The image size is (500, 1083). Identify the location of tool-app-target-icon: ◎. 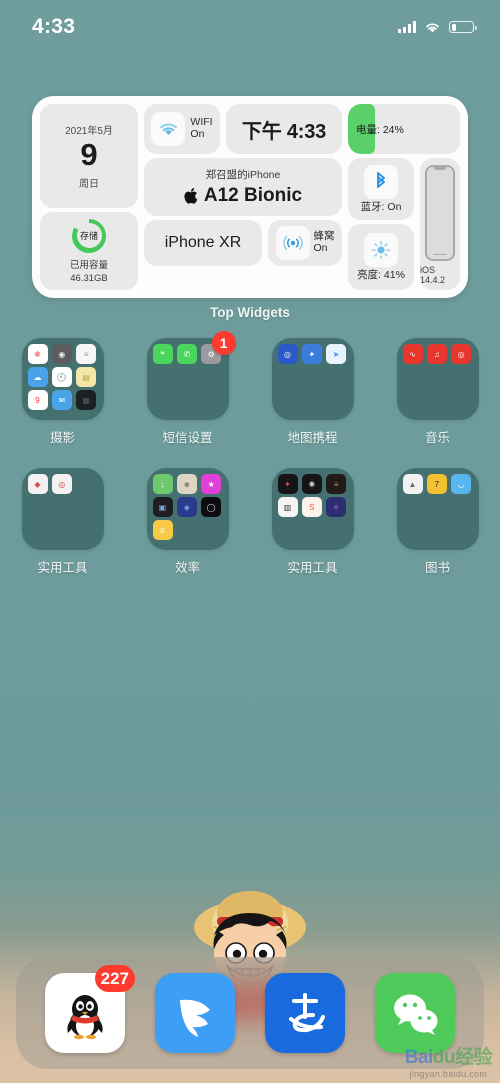
(61, 484).